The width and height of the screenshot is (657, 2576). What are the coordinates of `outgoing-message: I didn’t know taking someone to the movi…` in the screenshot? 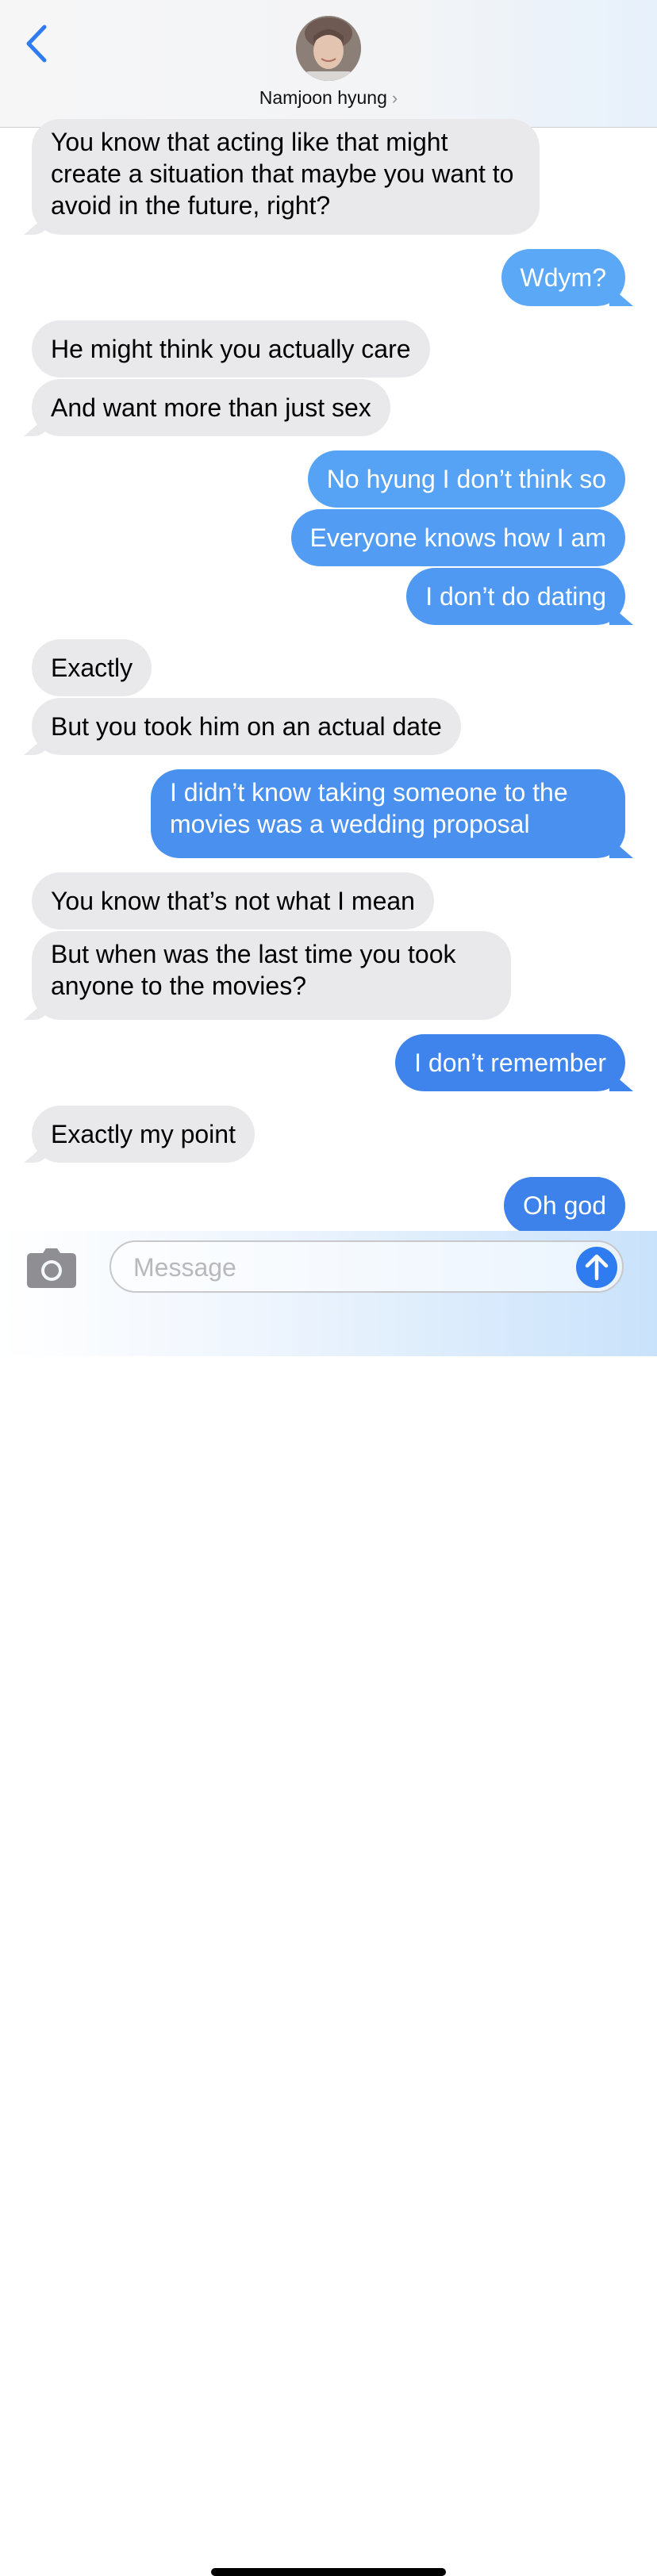 It's located at (388, 813).